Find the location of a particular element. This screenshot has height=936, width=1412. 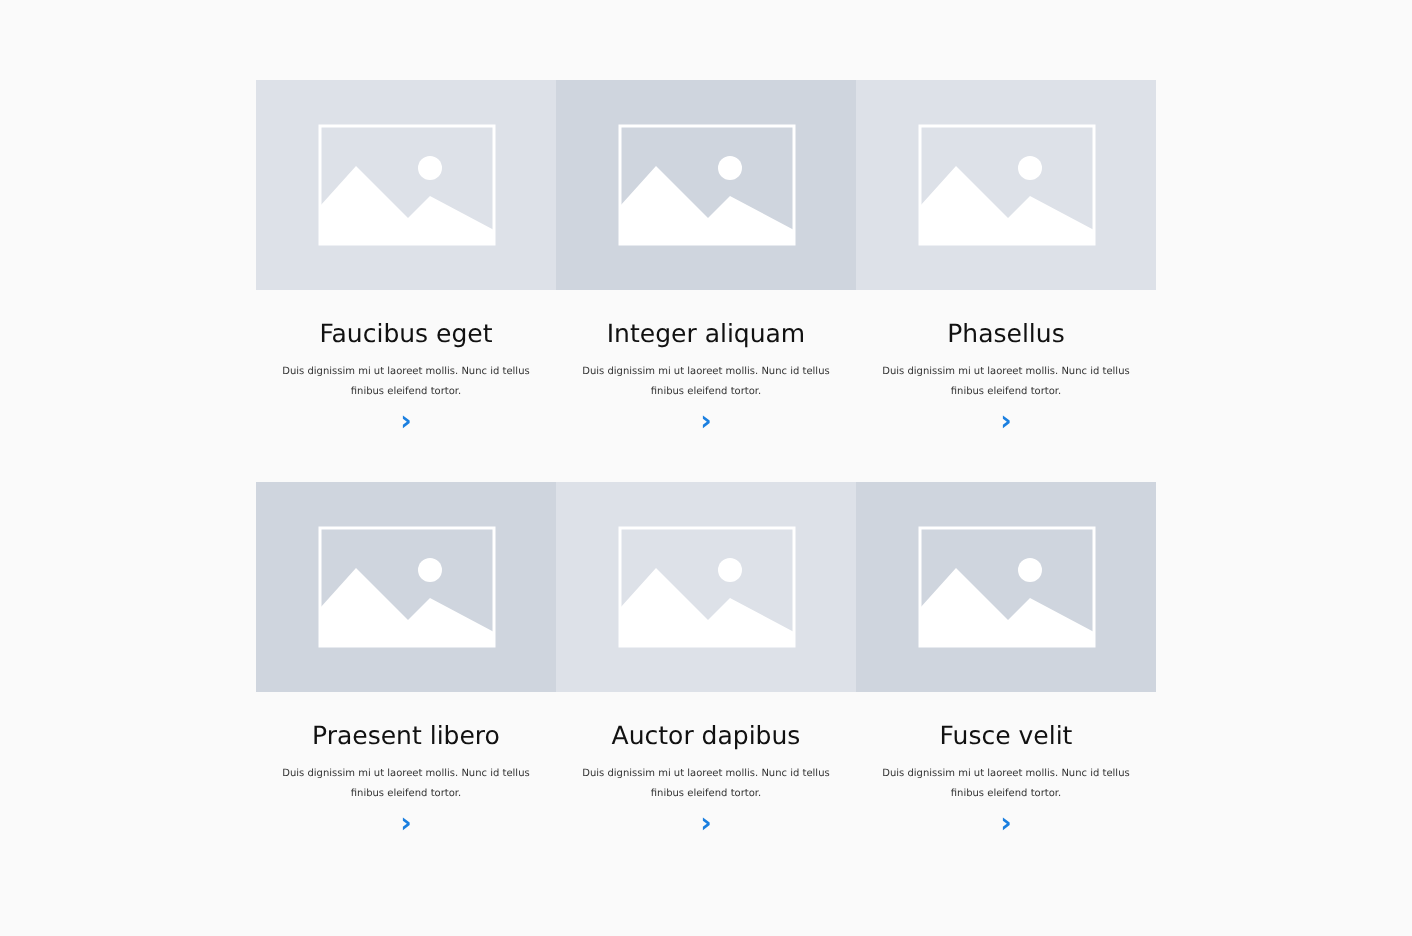

card-title: Praesent libero is located at coordinates (406, 736).